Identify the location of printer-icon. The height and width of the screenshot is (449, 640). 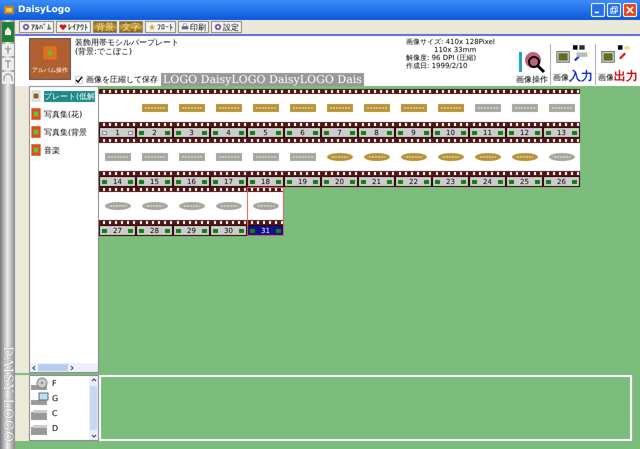
(185, 27).